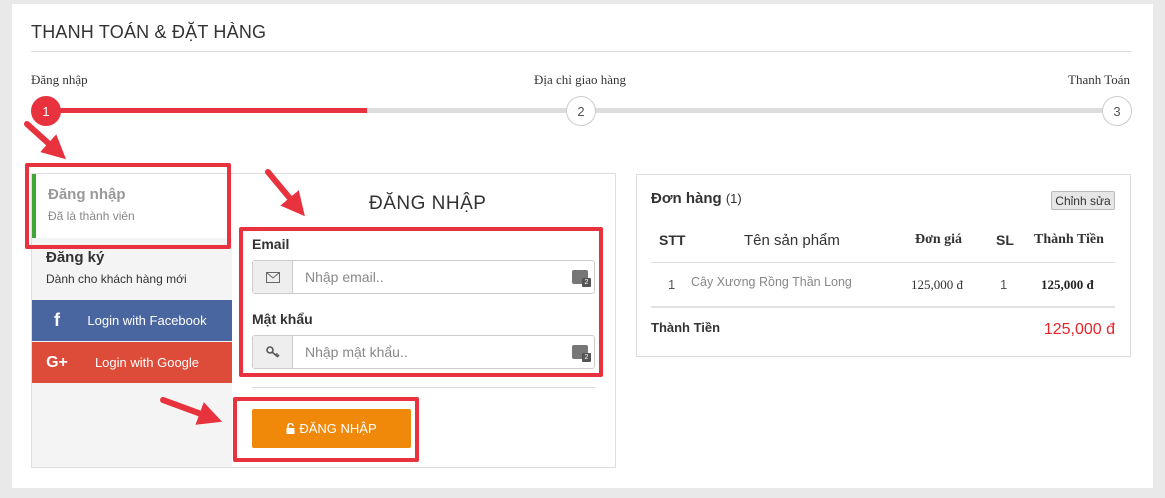  Describe the element at coordinates (57, 320) in the screenshot. I see `facebook-icon: f` at that location.